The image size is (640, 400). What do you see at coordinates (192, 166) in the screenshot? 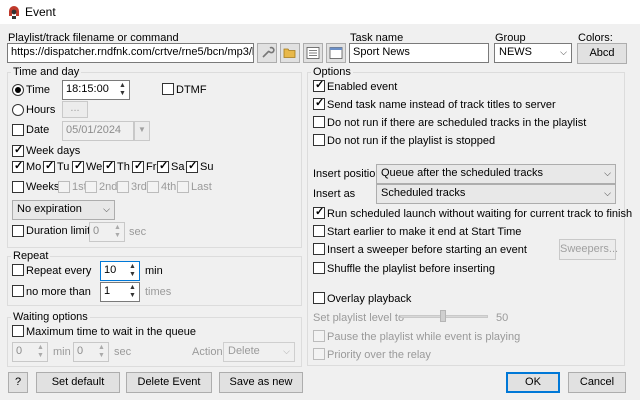
I see `day-checkbox-su` at bounding box center [192, 166].